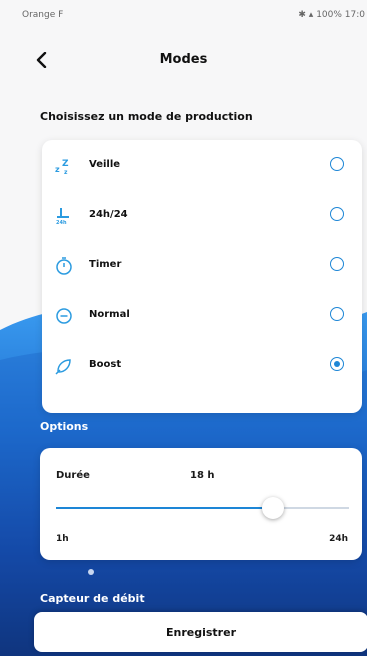  I want to click on mode-option-veille: z Z z Veille, so click(202, 167).